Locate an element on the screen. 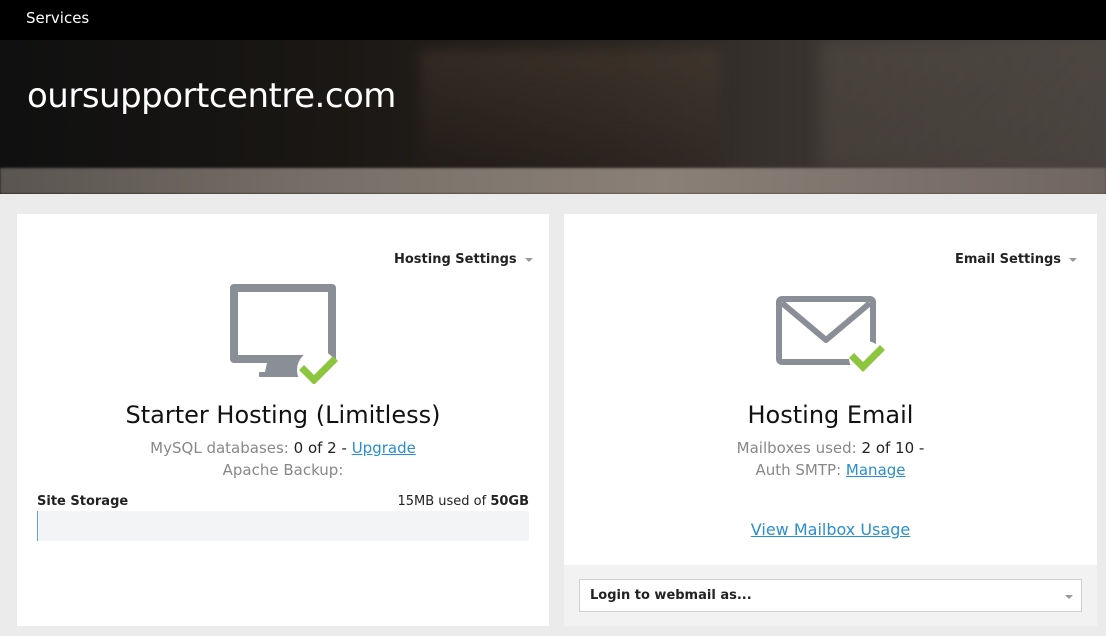  top-bar: Services is located at coordinates (553, 20).